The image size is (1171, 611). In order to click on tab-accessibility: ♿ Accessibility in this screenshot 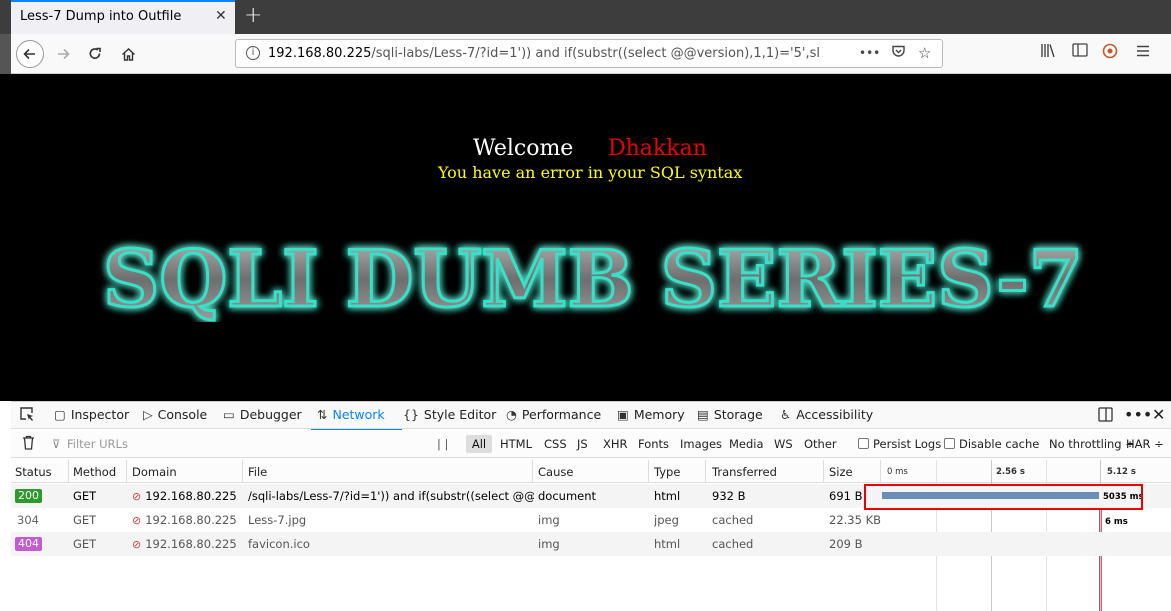, I will do `click(826, 414)`.